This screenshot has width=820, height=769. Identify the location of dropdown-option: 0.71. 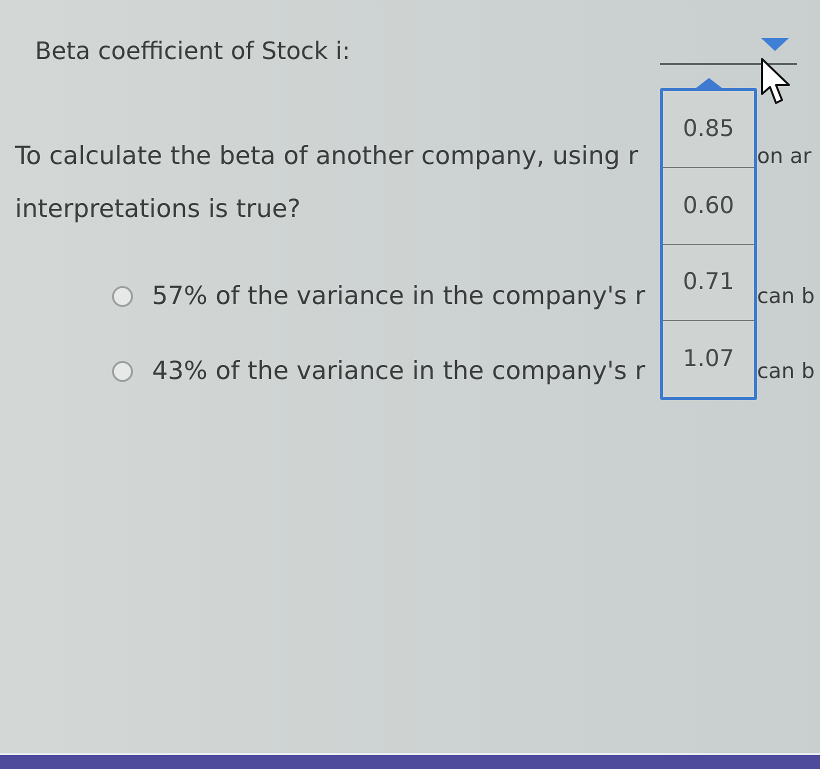
(708, 282).